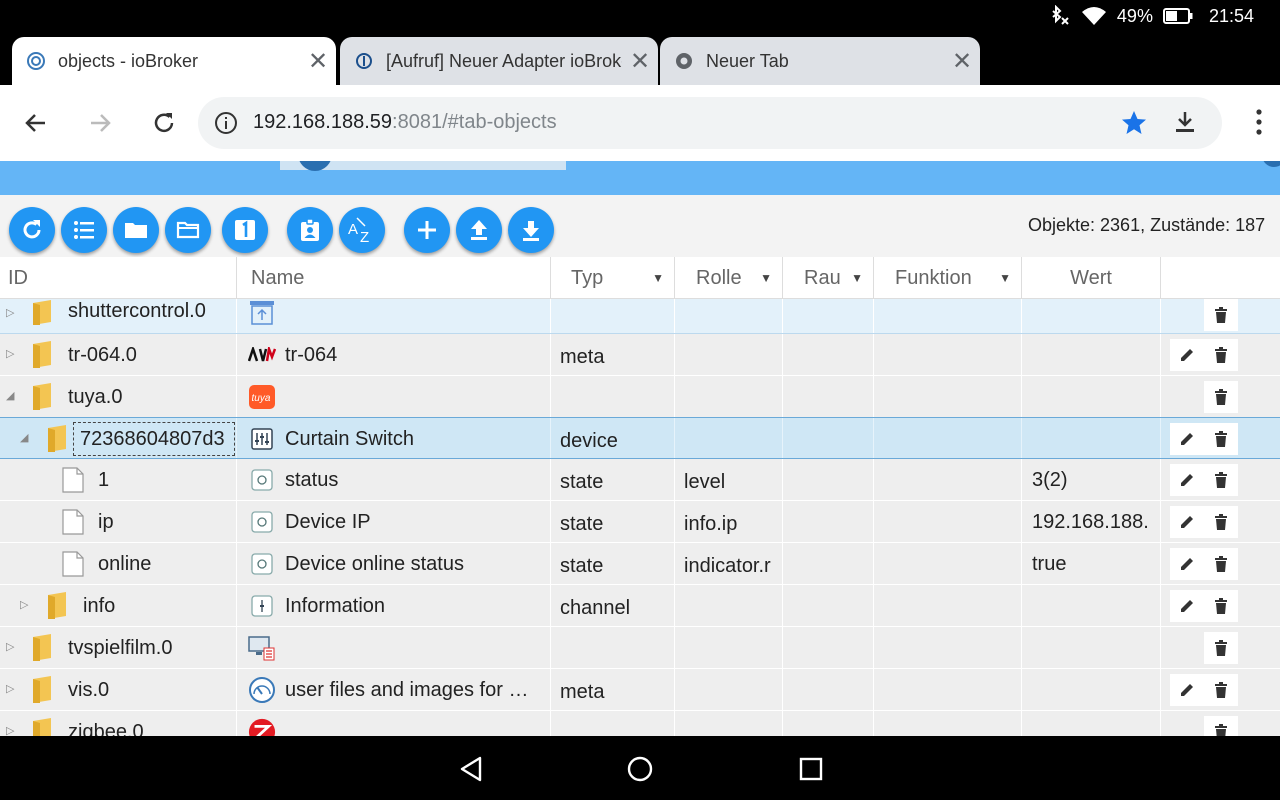 The width and height of the screenshot is (1280, 800). What do you see at coordinates (531, 230) in the screenshot?
I see `download-button` at bounding box center [531, 230].